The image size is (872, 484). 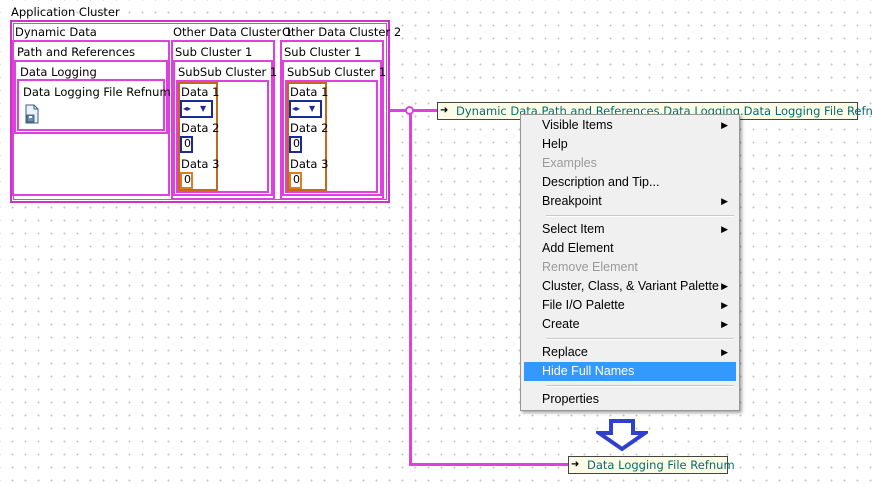 I want to click on menu-item-label: Help, so click(x=555, y=144).